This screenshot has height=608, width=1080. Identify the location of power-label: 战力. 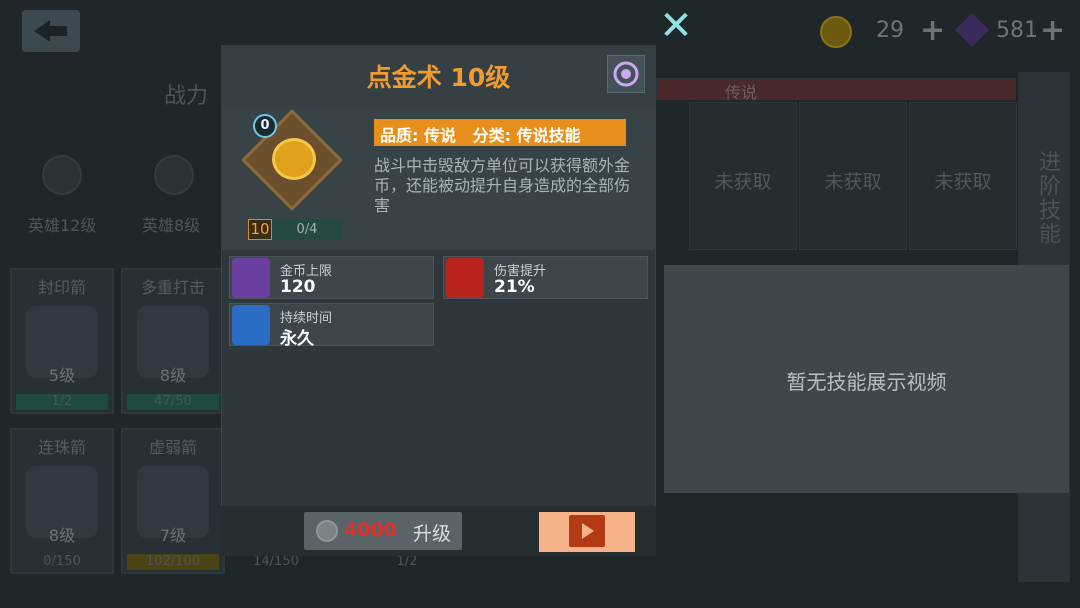
(186, 96).